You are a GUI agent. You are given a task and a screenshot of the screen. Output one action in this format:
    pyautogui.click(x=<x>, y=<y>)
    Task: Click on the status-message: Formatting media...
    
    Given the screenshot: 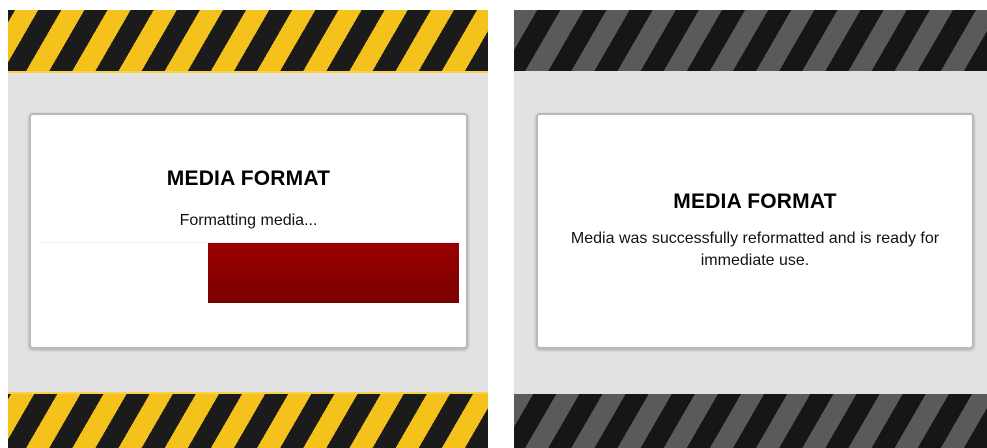 What is the action you would take?
    pyautogui.click(x=248, y=220)
    